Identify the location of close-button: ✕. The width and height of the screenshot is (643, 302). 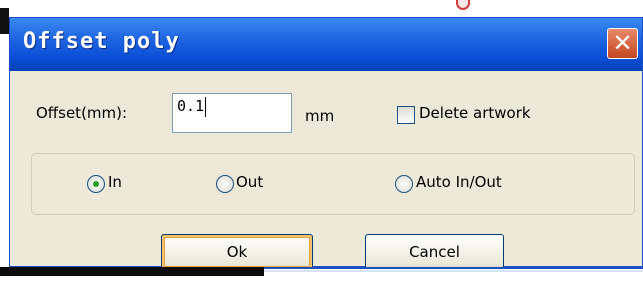
(622, 43).